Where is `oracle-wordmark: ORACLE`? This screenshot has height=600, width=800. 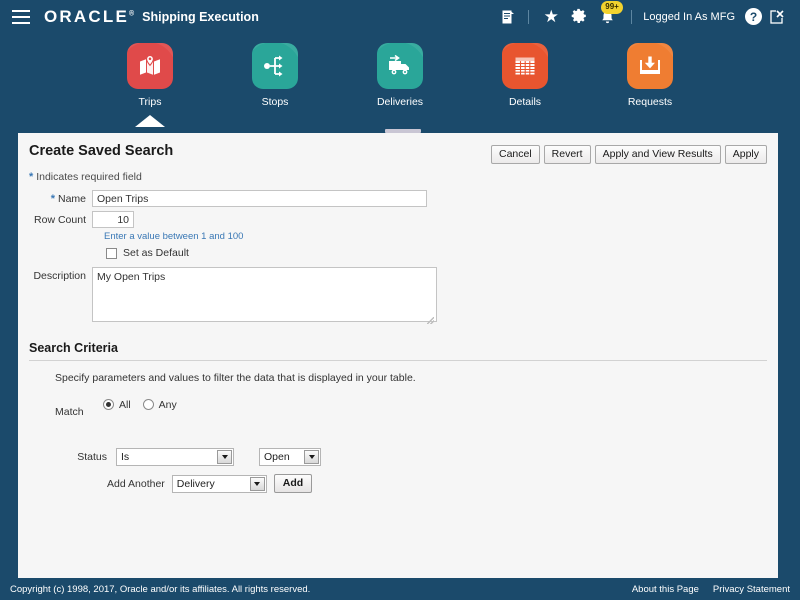 oracle-wordmark: ORACLE is located at coordinates (86, 16).